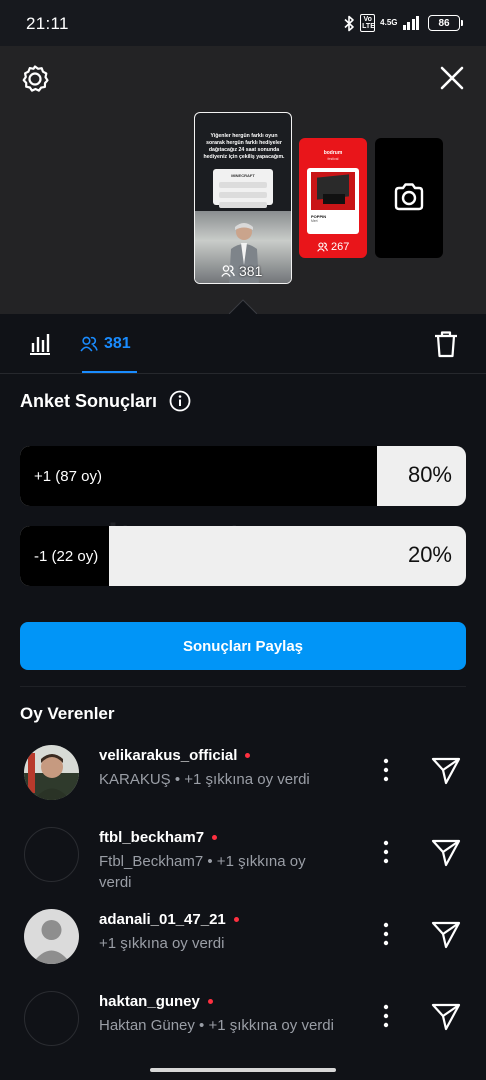 Image resolution: width=486 pixels, height=1080 pixels. I want to click on home-indicator, so click(243, 1070).